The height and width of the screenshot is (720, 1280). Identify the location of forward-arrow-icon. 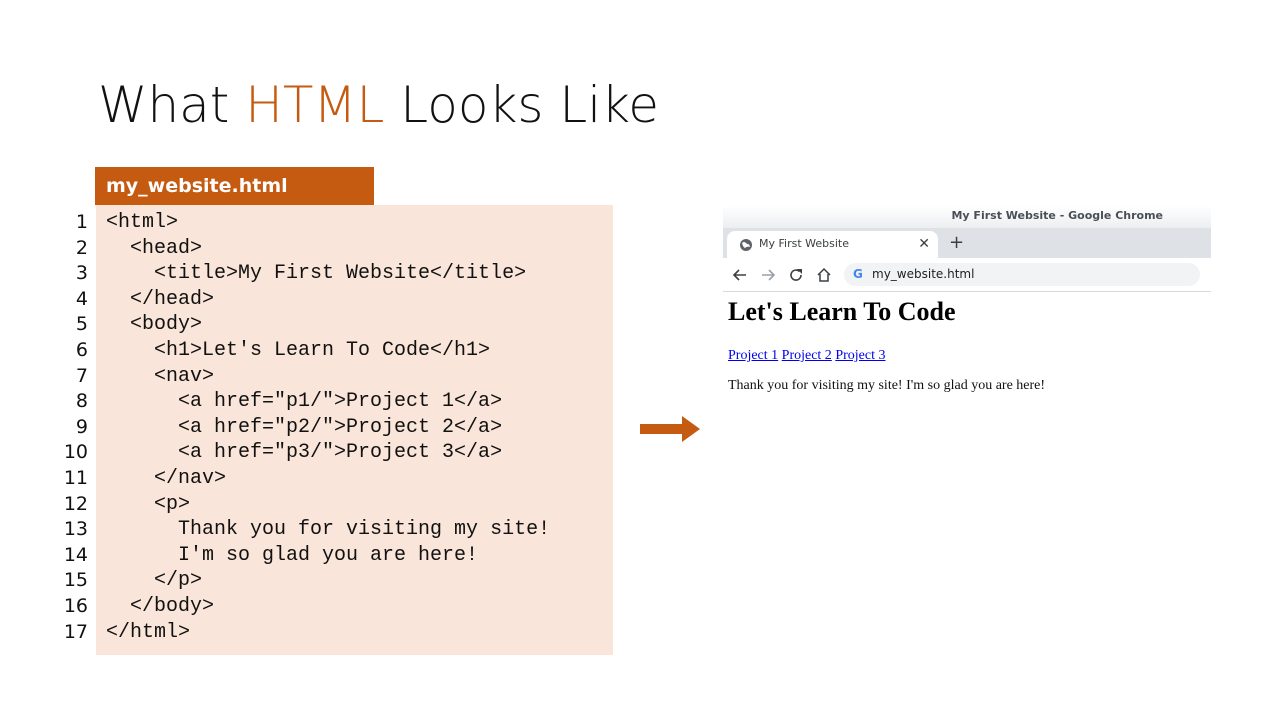
(768, 275).